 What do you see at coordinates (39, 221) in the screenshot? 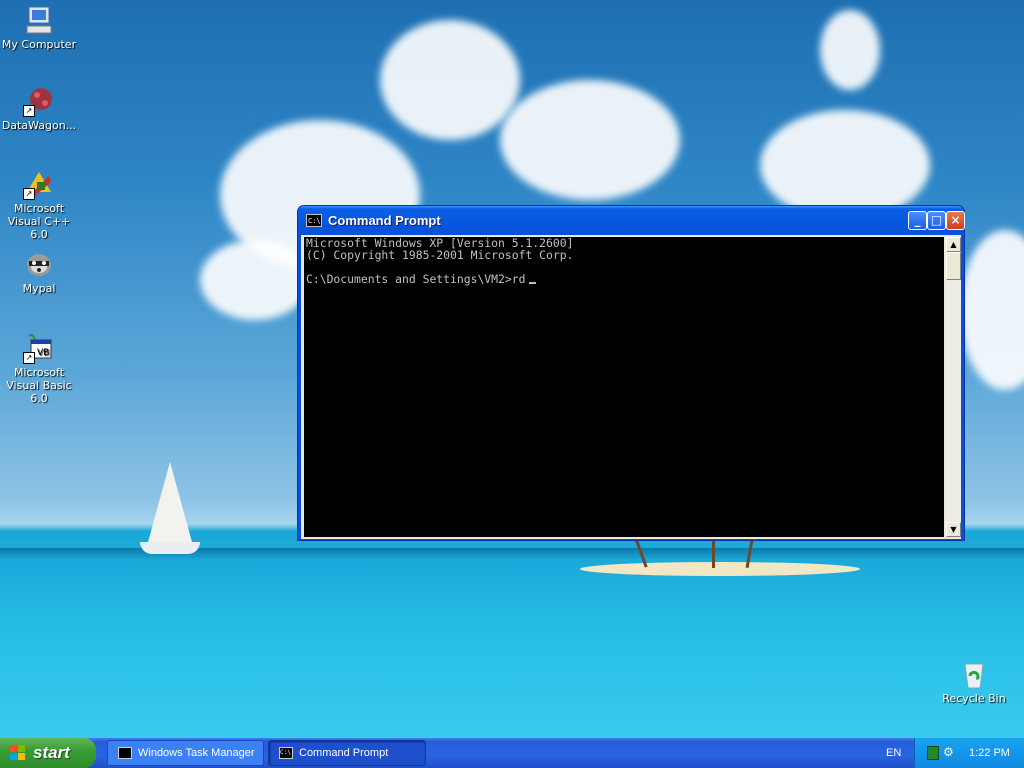
I see `desktop-icon-label: Microsoft Visual C++ 6.0` at bounding box center [39, 221].